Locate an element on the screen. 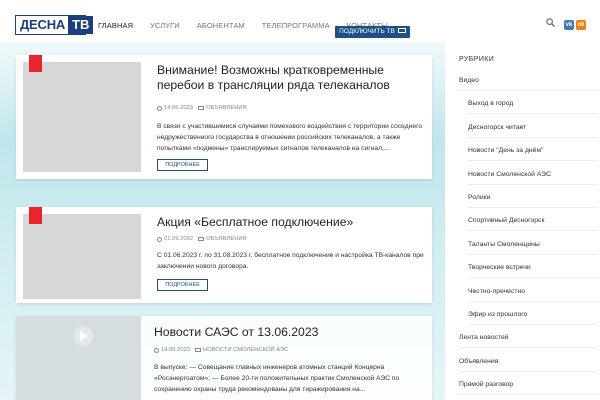  sidebar-category-item: Спортивный Десногорск is located at coordinates (532, 221).